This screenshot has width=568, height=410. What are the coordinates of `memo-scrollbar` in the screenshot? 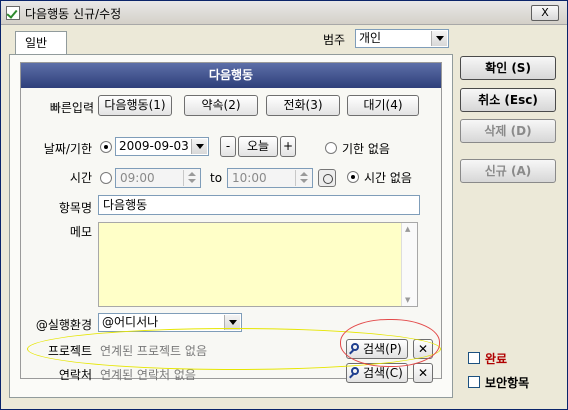 It's located at (409, 264).